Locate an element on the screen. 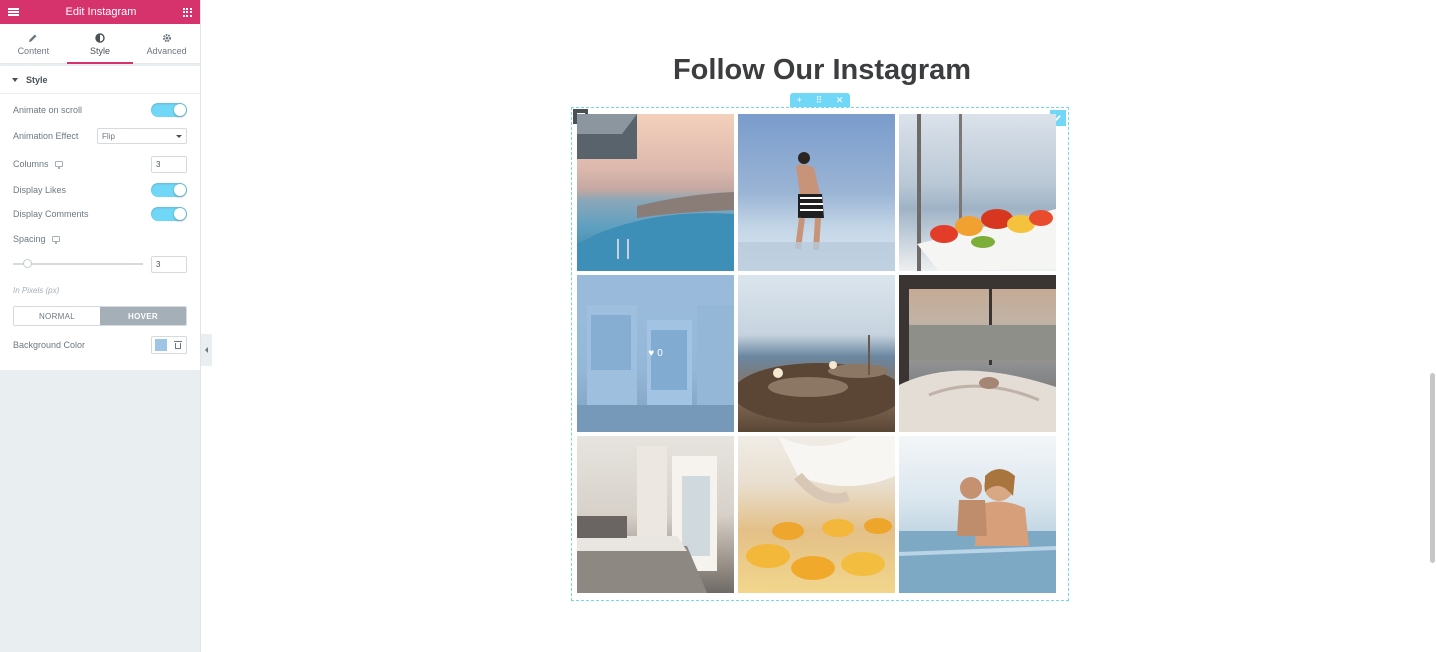 This screenshot has height=652, width=1436. page-scrollbar is located at coordinates (1432, 326).